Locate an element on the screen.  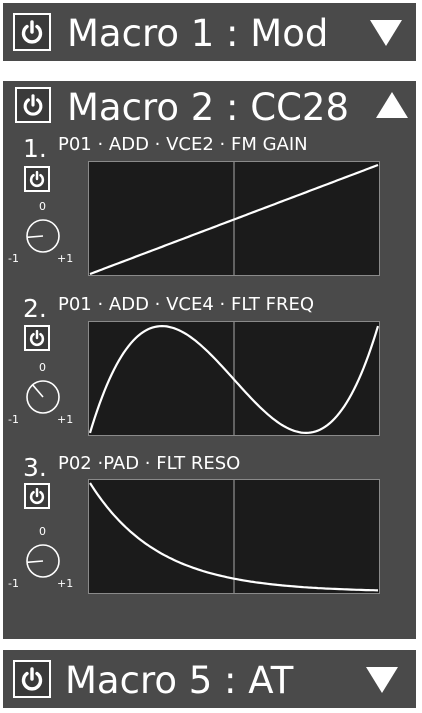
macro-5-title: Macro 5 : AT is located at coordinates (179, 680).